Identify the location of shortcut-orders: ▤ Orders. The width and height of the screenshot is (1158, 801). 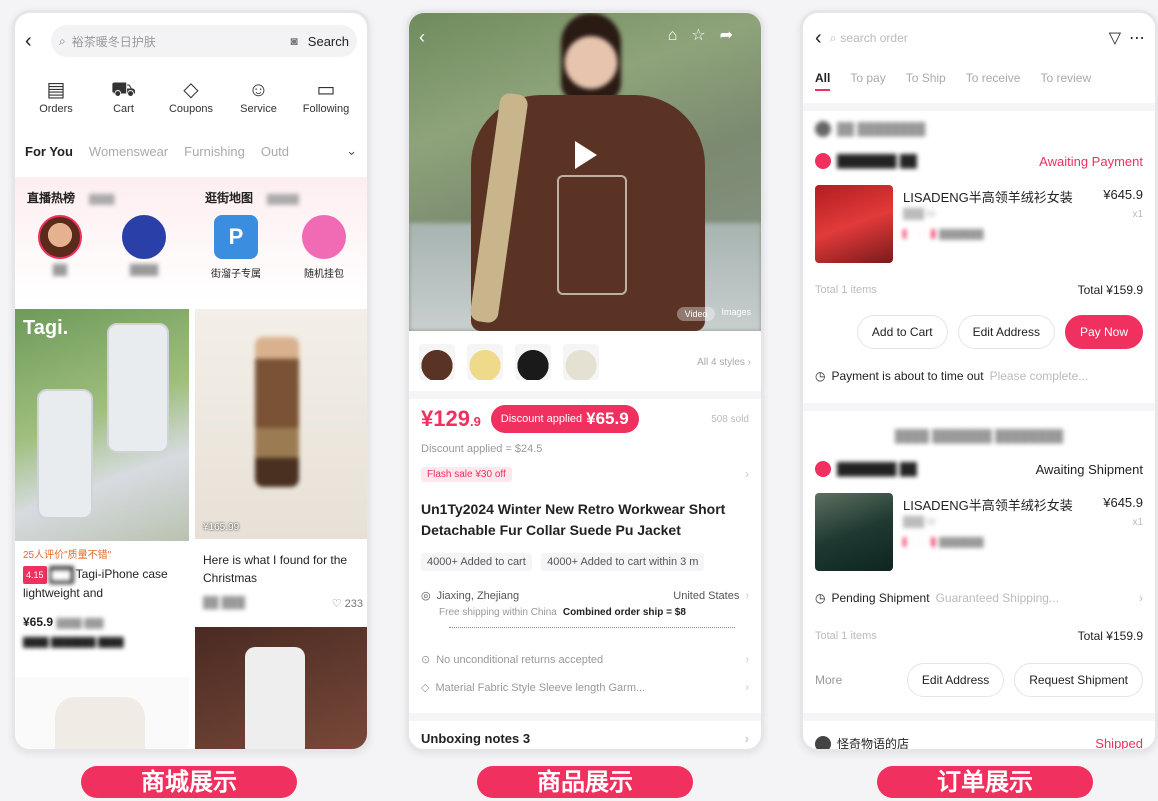
(56, 96).